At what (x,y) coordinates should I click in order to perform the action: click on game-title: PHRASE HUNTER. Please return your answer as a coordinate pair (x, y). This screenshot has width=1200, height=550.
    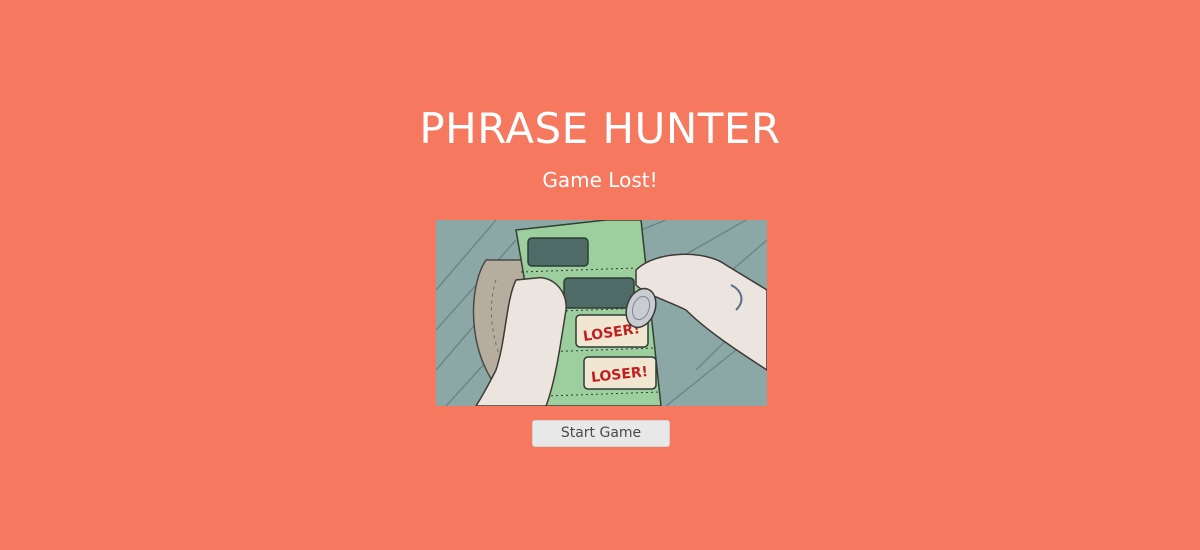
    Looking at the image, I should click on (600, 128).